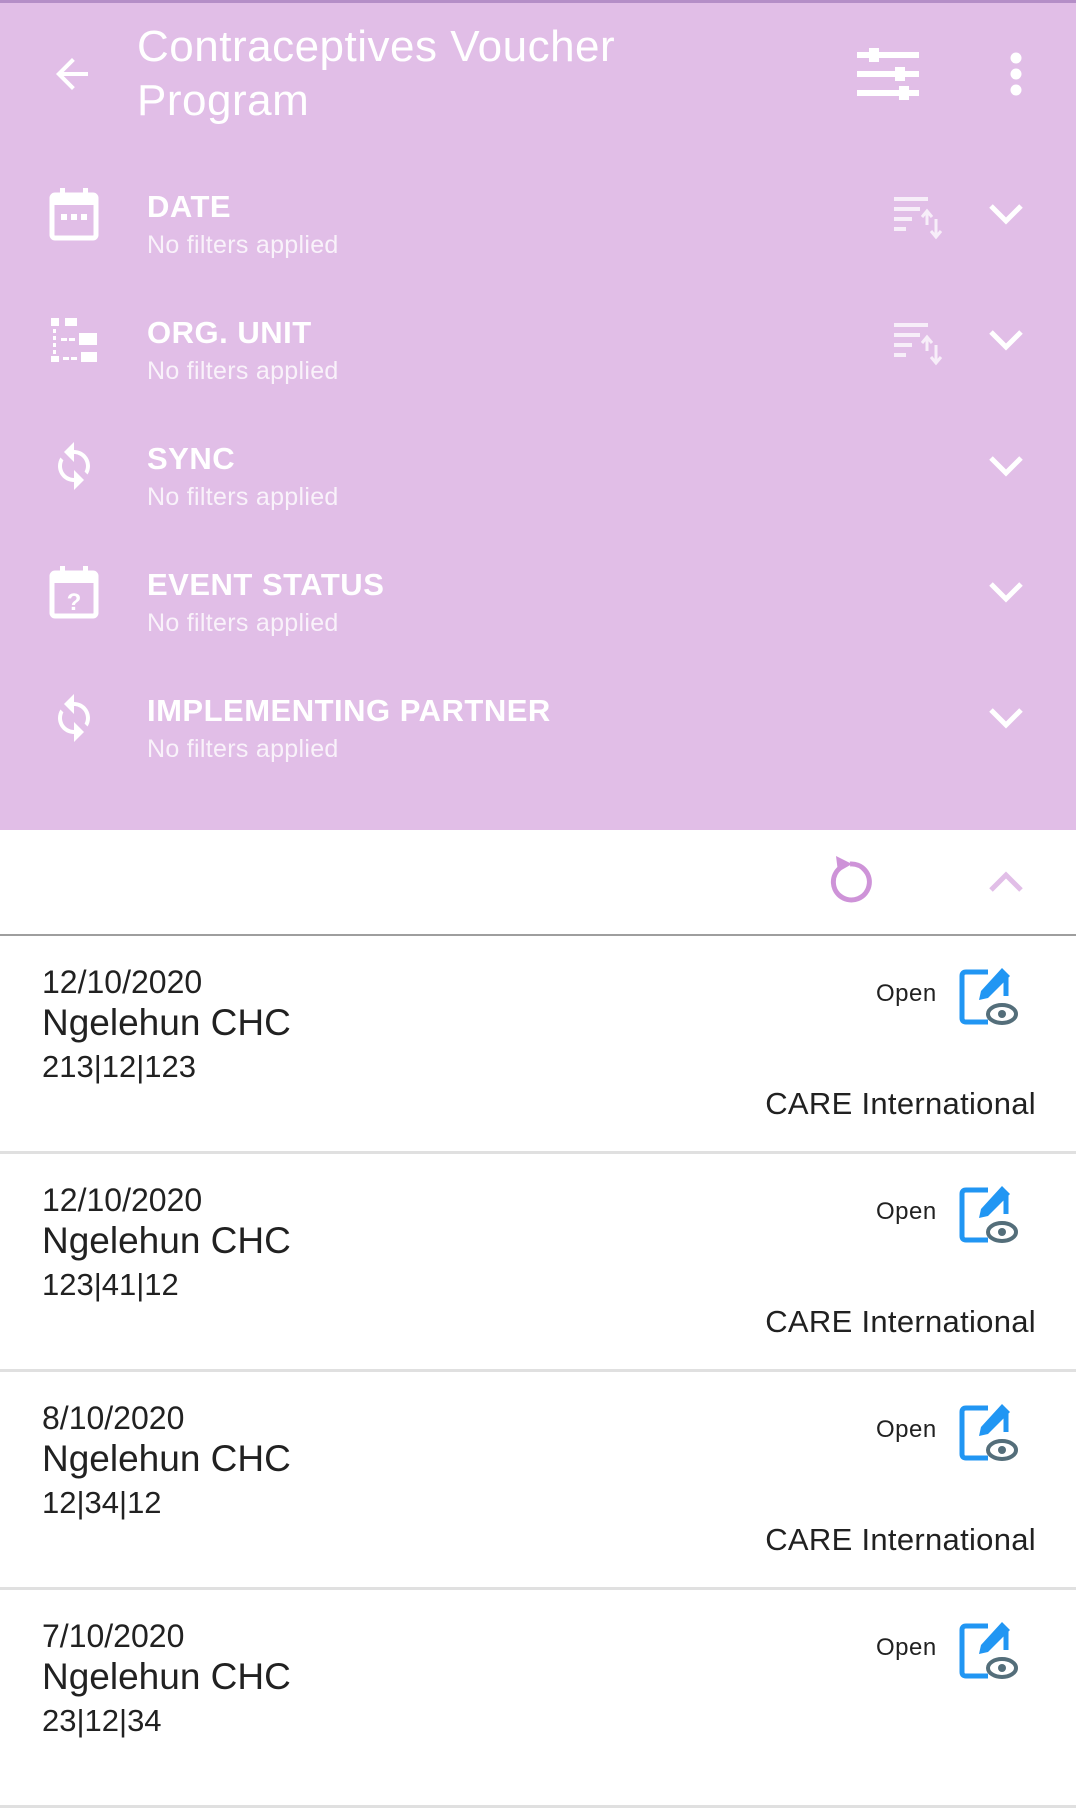 This screenshot has width=1076, height=1808. What do you see at coordinates (110, 1284) in the screenshot?
I see `event-values: 123|41|12` at bounding box center [110, 1284].